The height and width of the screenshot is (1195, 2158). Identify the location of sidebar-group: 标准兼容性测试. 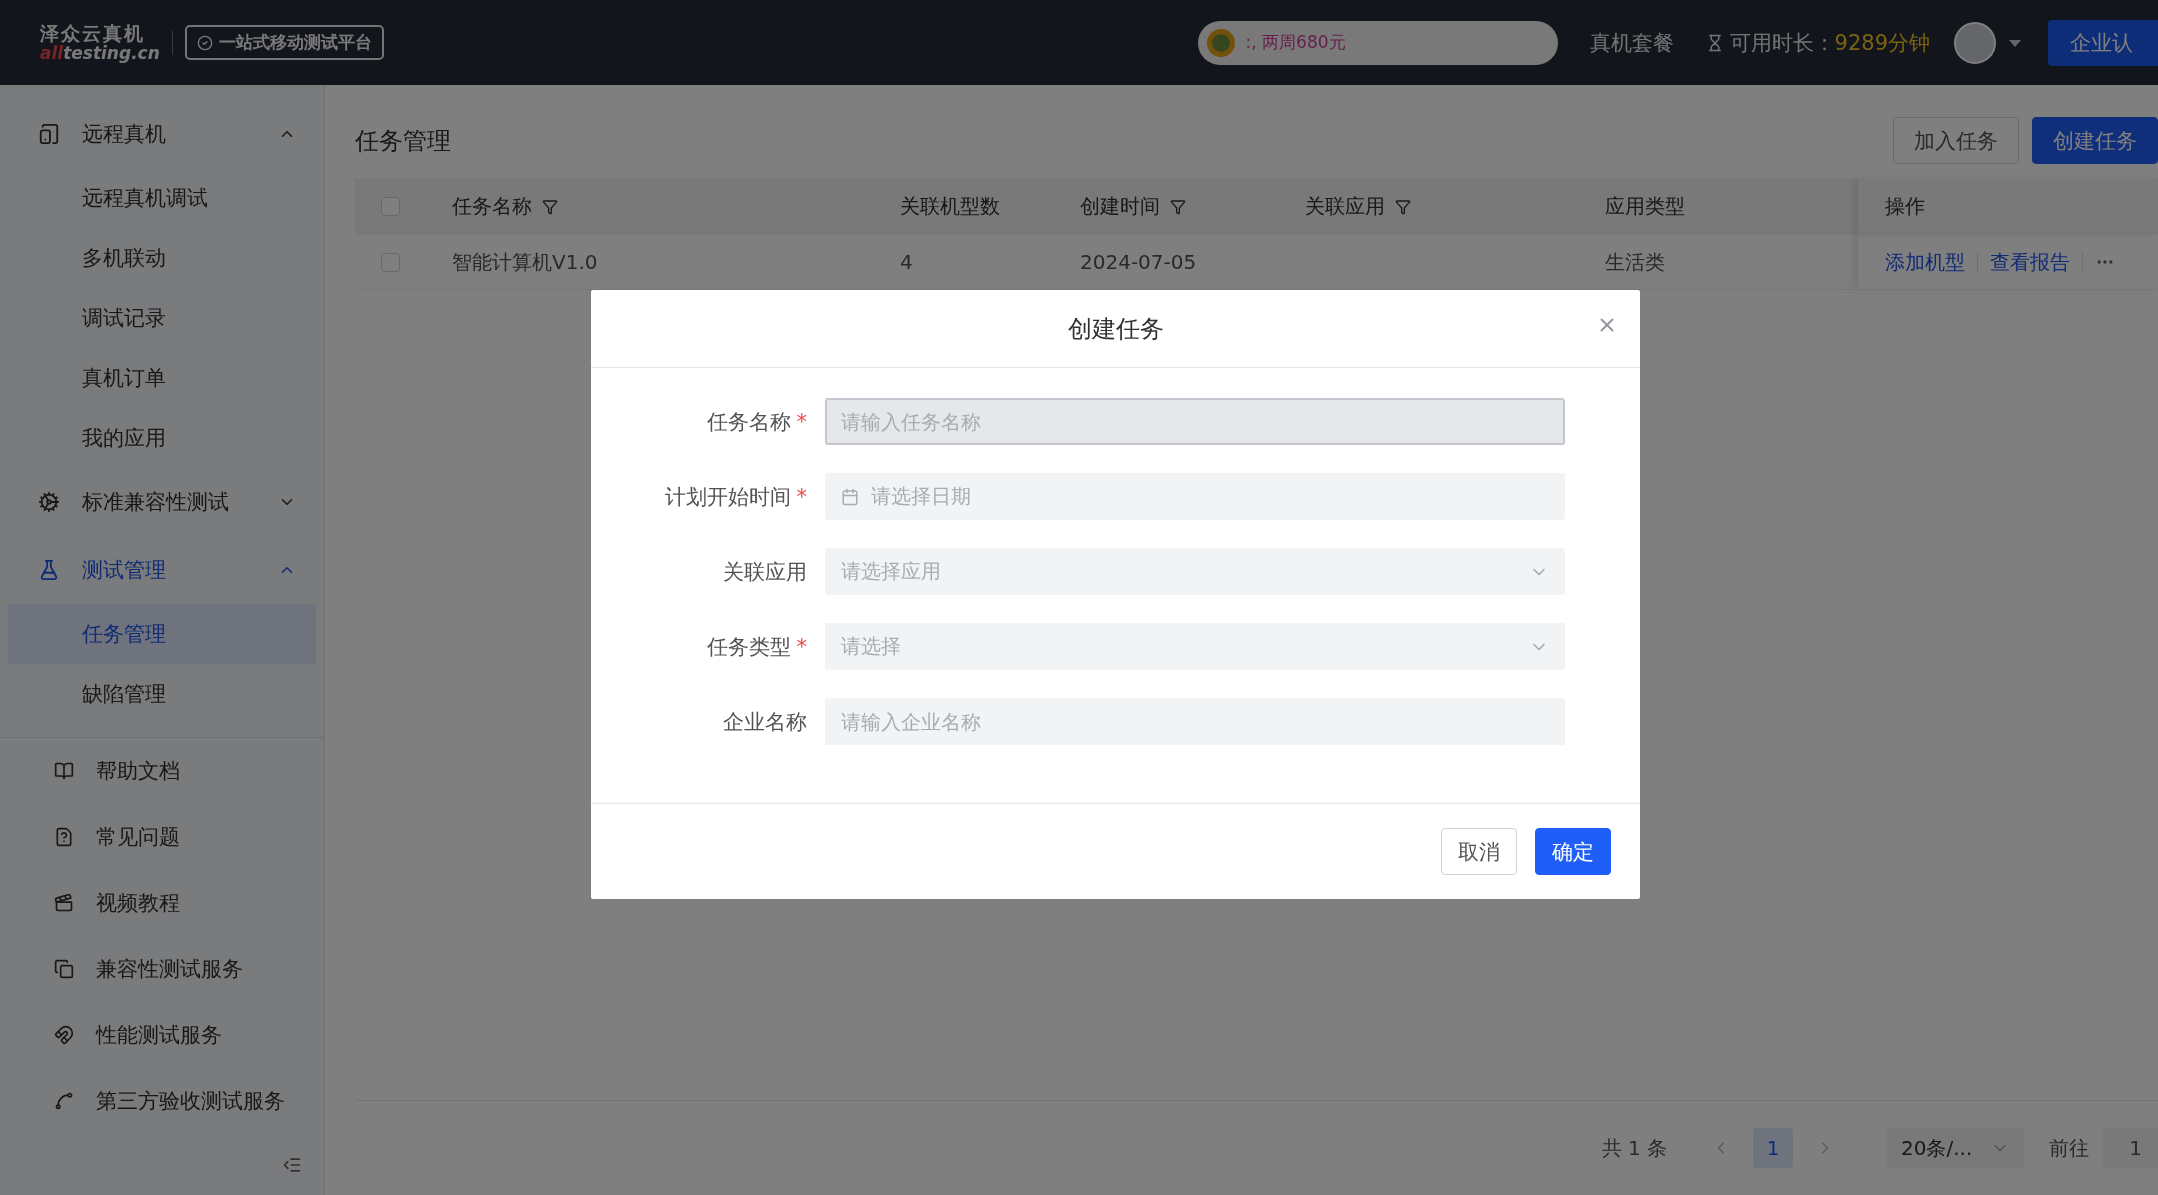
(162, 502).